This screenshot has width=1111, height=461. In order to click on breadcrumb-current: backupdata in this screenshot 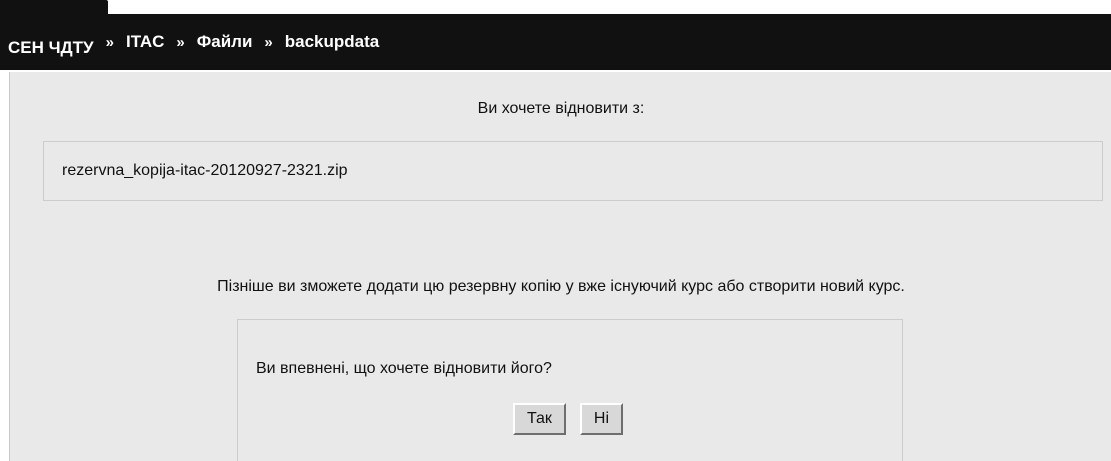, I will do `click(332, 41)`.